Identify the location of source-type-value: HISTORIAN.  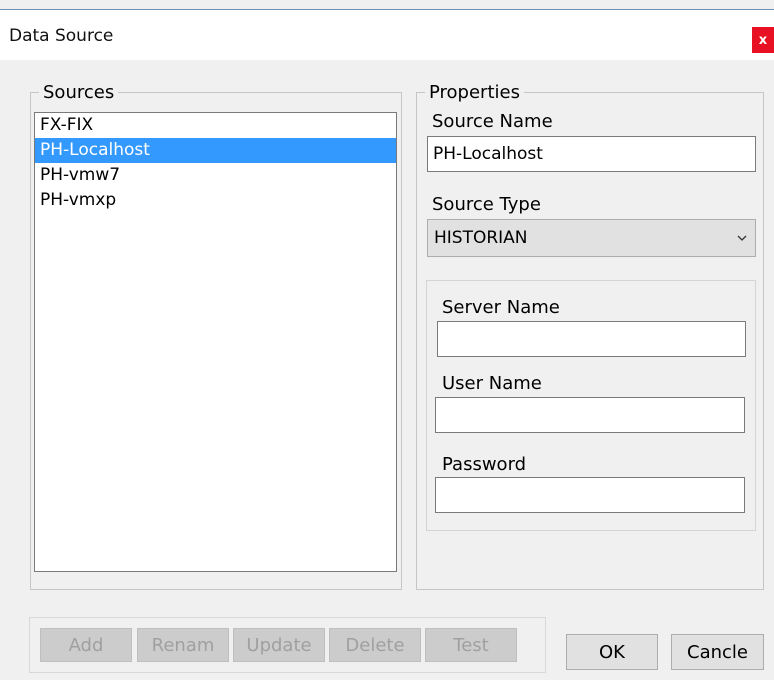
(481, 238).